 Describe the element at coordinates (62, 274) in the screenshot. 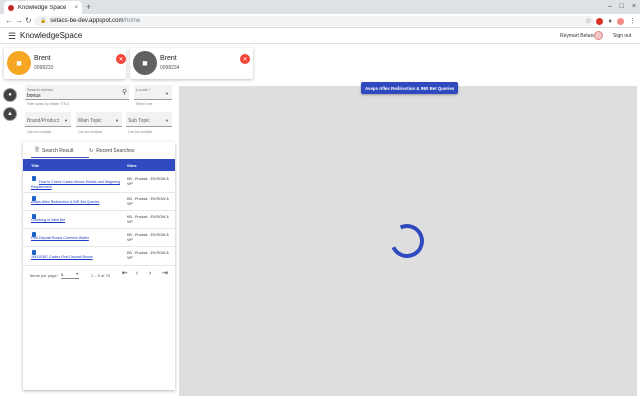

I see `items-per-page-value: 5` at that location.